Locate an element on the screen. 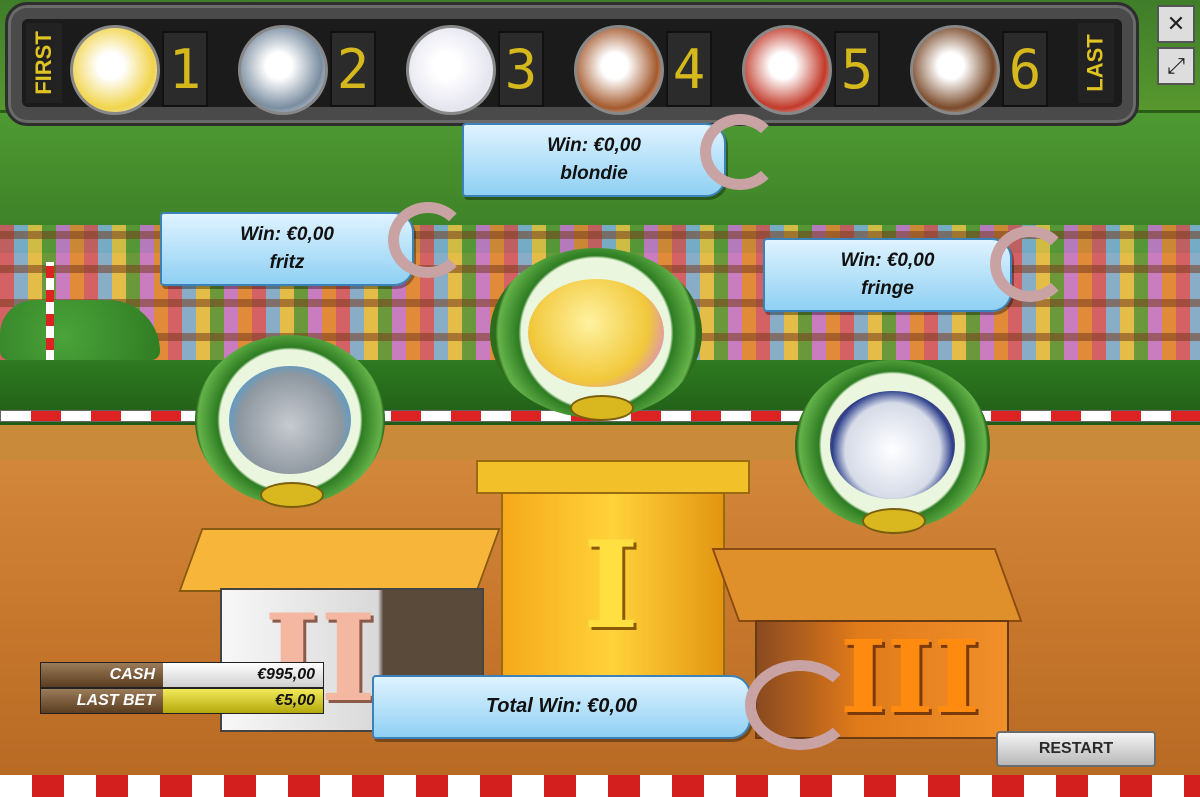  slot-avatar-fringe is located at coordinates (451, 70).